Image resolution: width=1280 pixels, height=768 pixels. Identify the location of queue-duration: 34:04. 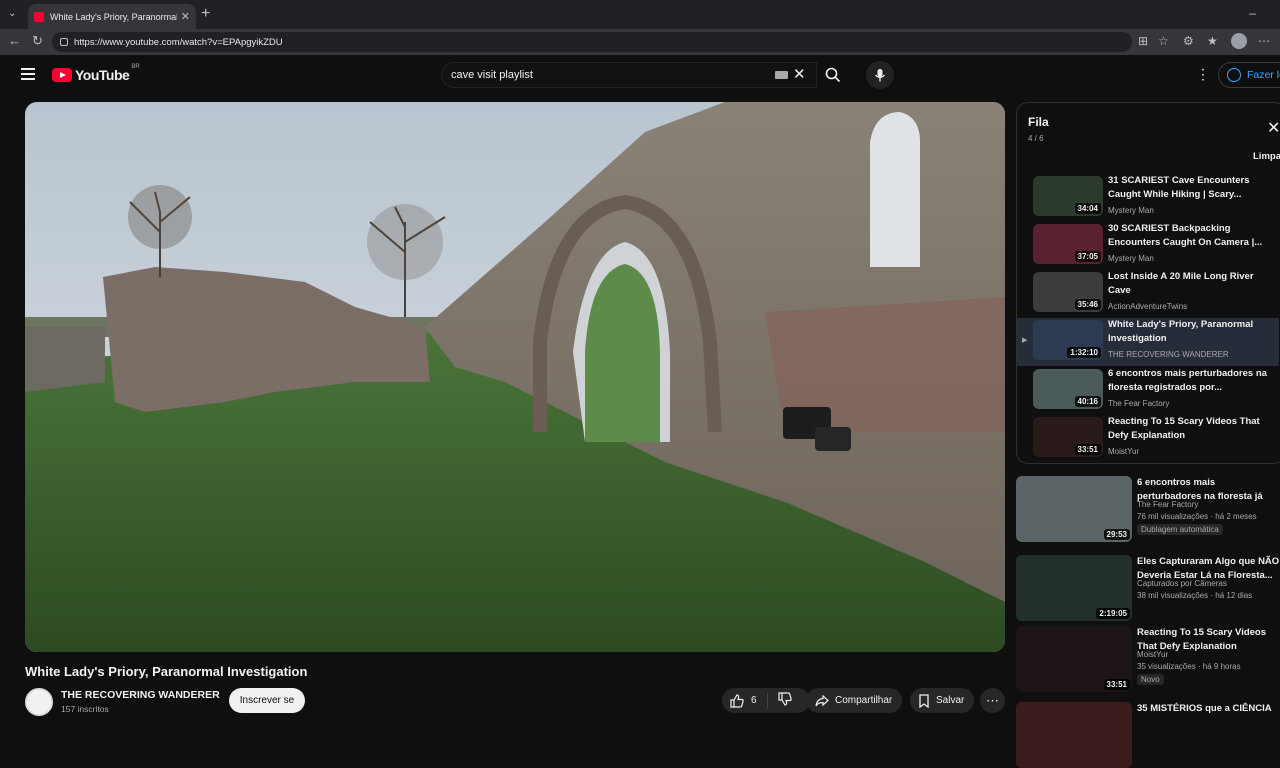
(1087, 208).